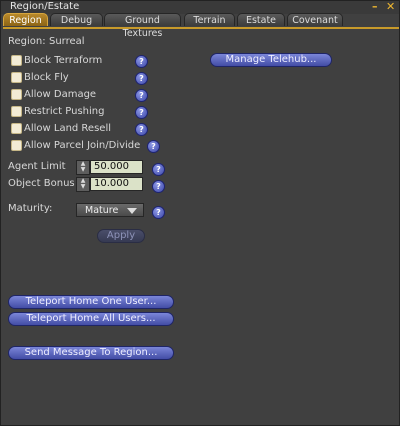 This screenshot has width=400, height=426. I want to click on tab-region: Region, so click(25, 19).